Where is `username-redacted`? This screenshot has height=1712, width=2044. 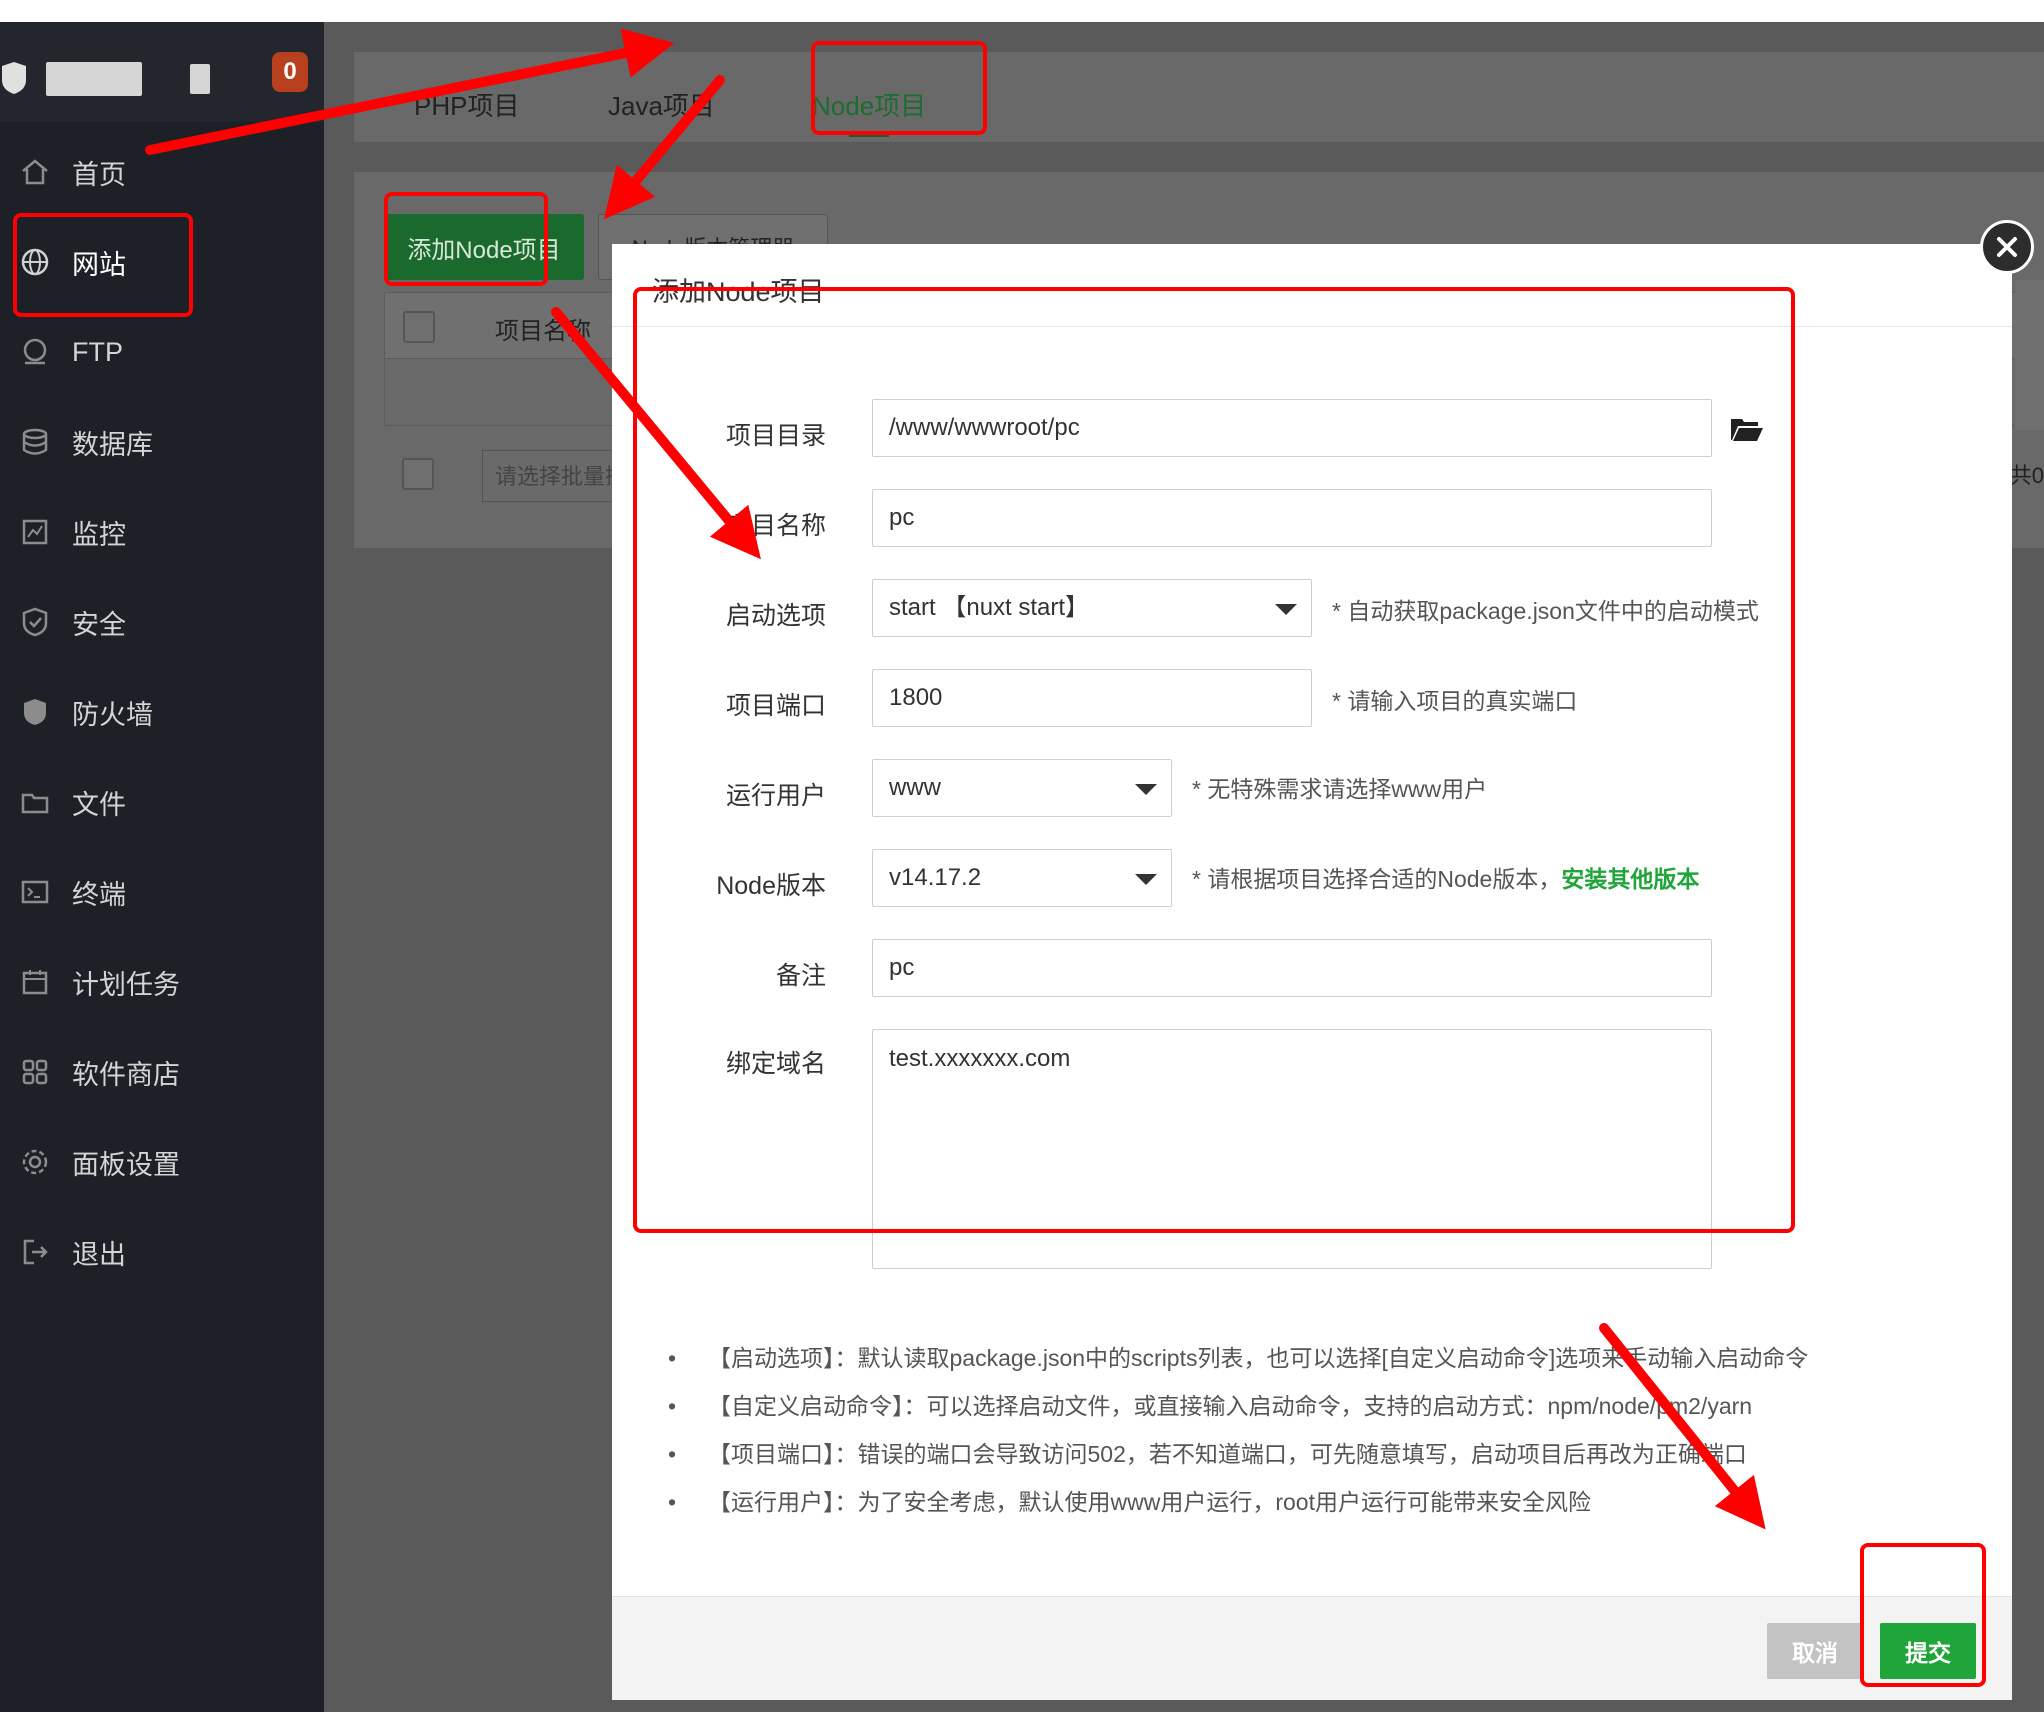 username-redacted is located at coordinates (94, 79).